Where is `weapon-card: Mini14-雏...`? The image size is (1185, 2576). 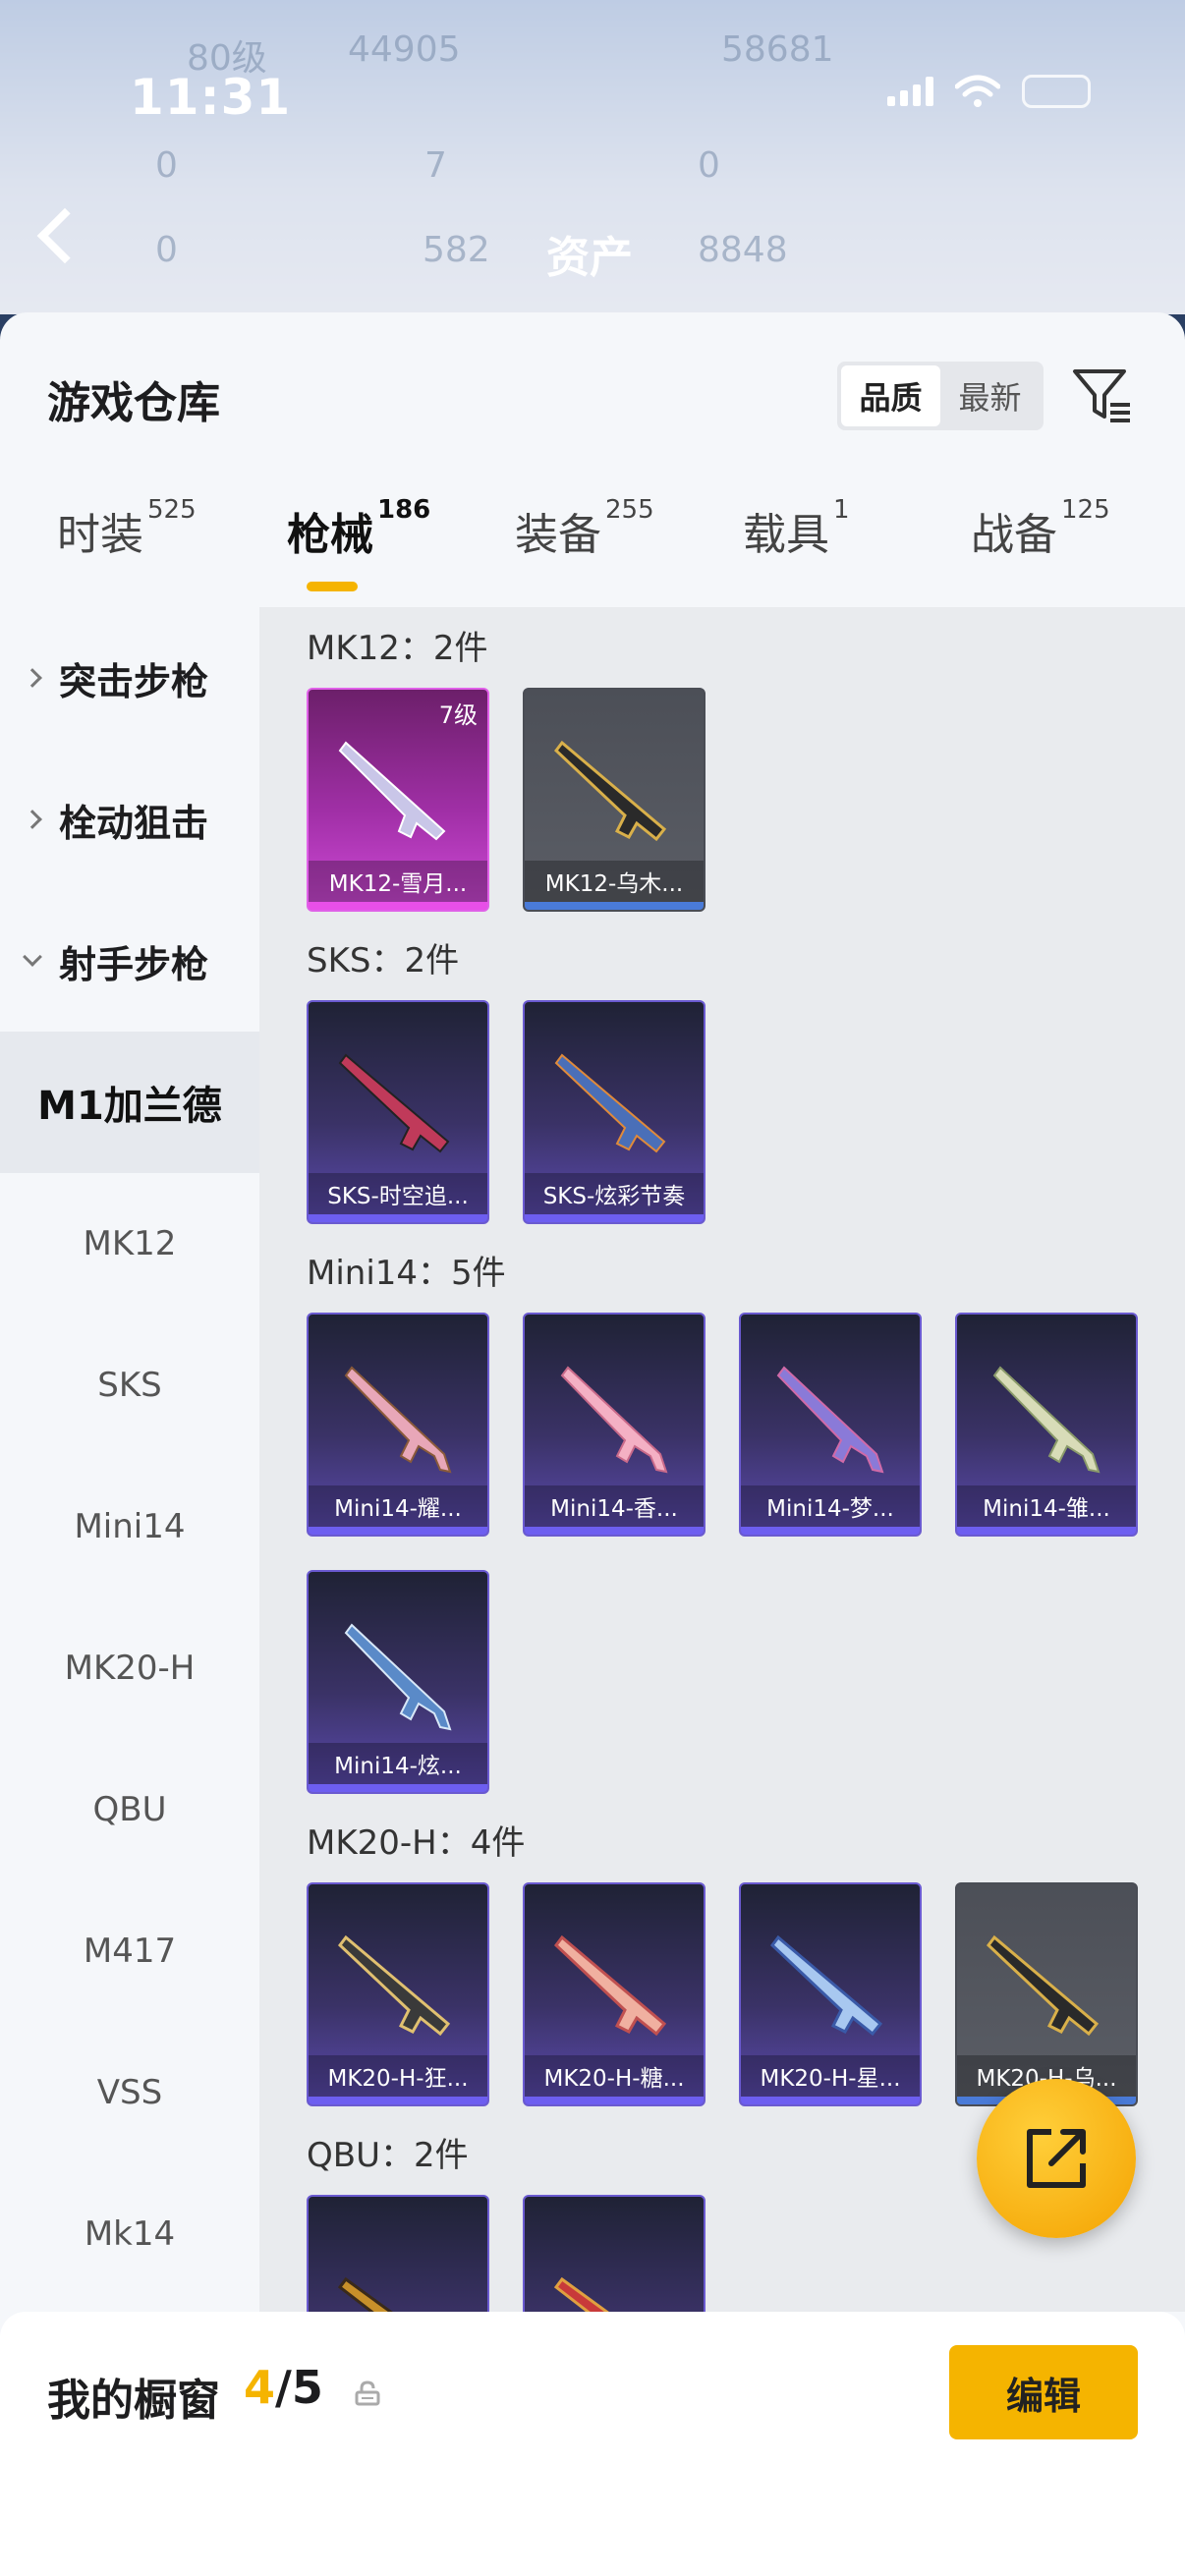
weapon-card: Mini14-雏... is located at coordinates (1046, 1425).